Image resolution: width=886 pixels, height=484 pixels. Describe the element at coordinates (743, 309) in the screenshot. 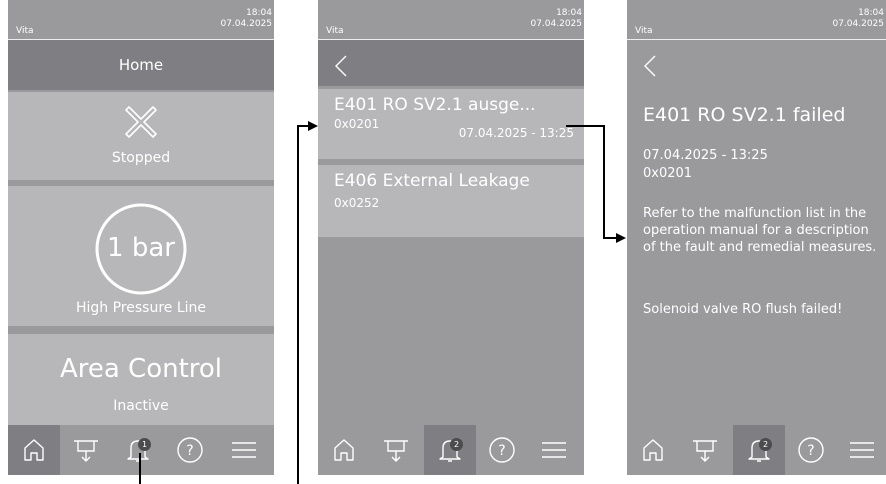

I see `alarm-detail-text: Solenoid valve RO flush failed!` at that location.